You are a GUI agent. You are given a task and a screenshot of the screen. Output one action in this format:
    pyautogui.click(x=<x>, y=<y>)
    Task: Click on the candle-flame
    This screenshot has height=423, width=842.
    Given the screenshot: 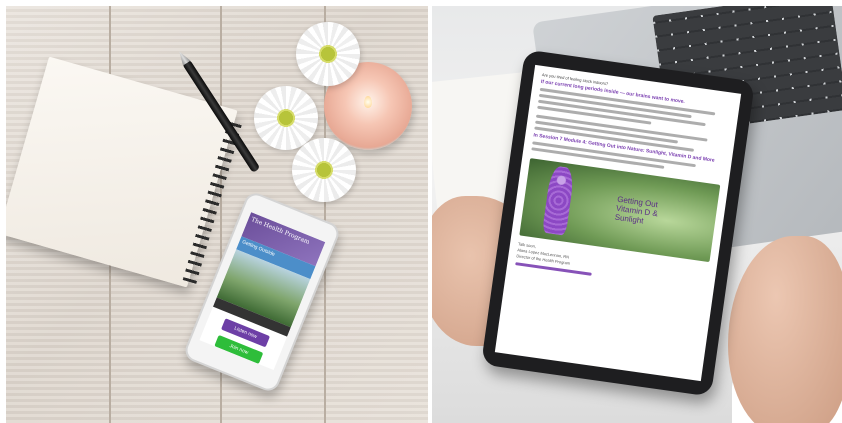 What is the action you would take?
    pyautogui.click(x=368, y=102)
    